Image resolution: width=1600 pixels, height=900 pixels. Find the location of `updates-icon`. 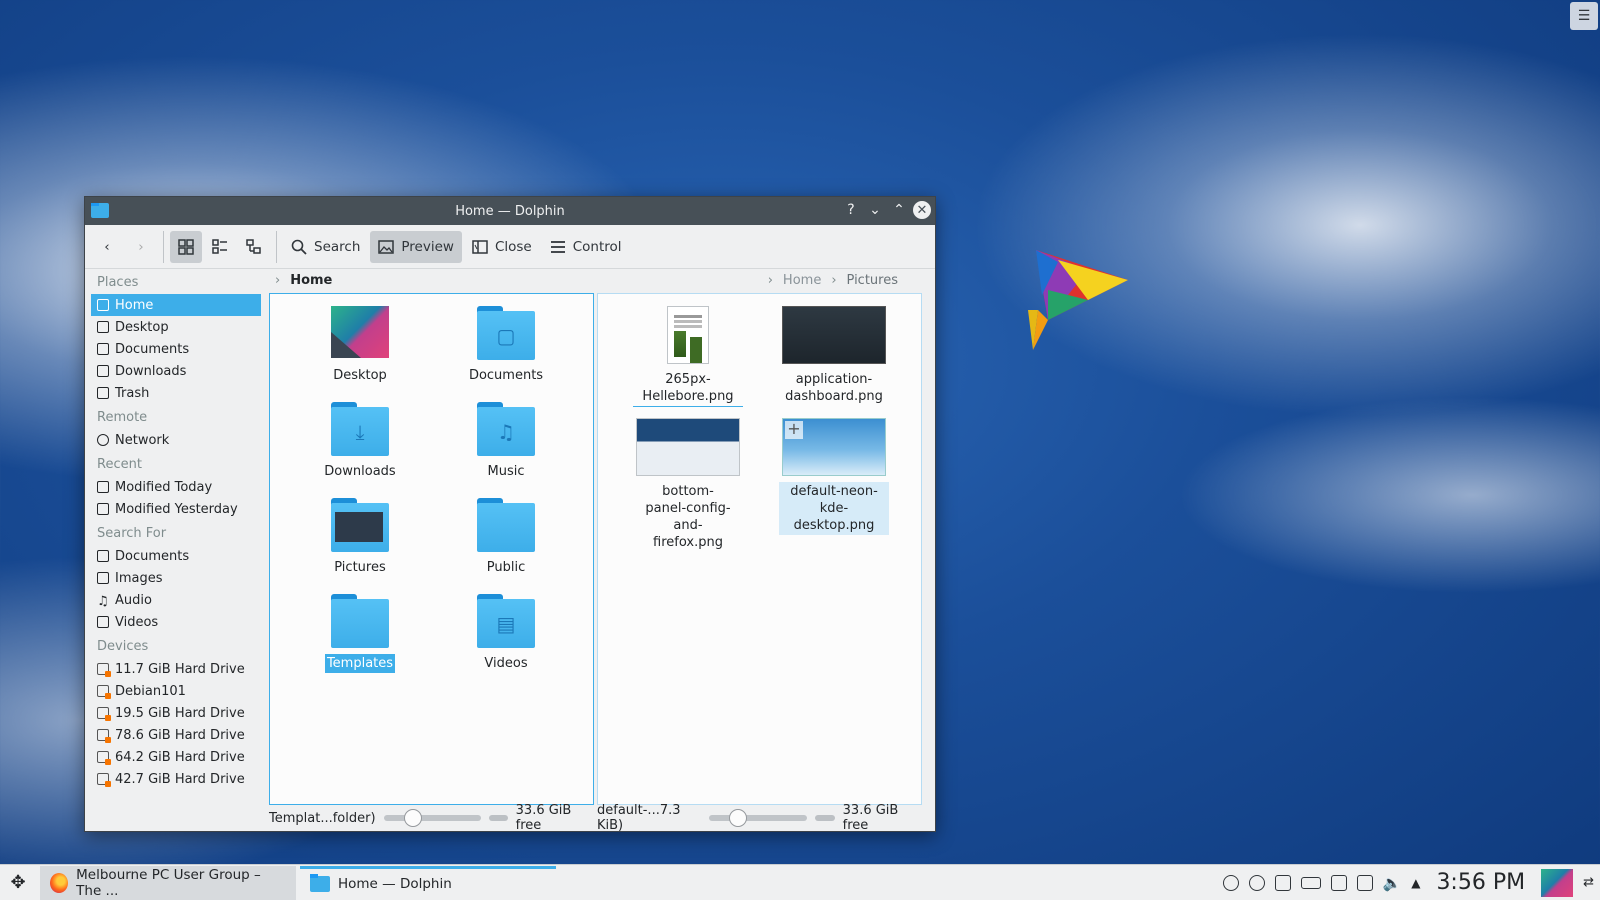

updates-icon is located at coordinates (1256, 882).